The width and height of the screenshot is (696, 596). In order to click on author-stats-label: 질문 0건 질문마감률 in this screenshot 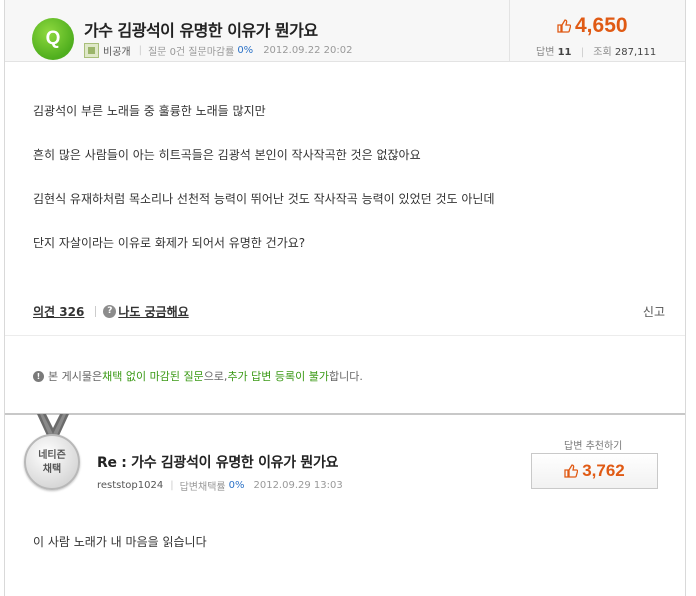, I will do `click(191, 52)`.